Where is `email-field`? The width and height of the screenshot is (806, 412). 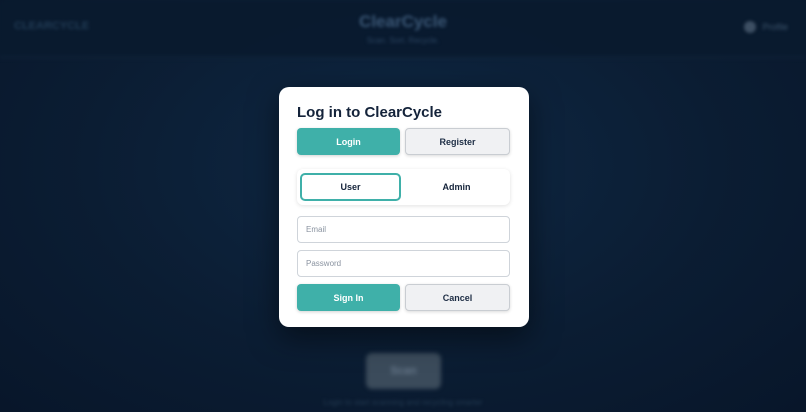
email-field is located at coordinates (403, 229).